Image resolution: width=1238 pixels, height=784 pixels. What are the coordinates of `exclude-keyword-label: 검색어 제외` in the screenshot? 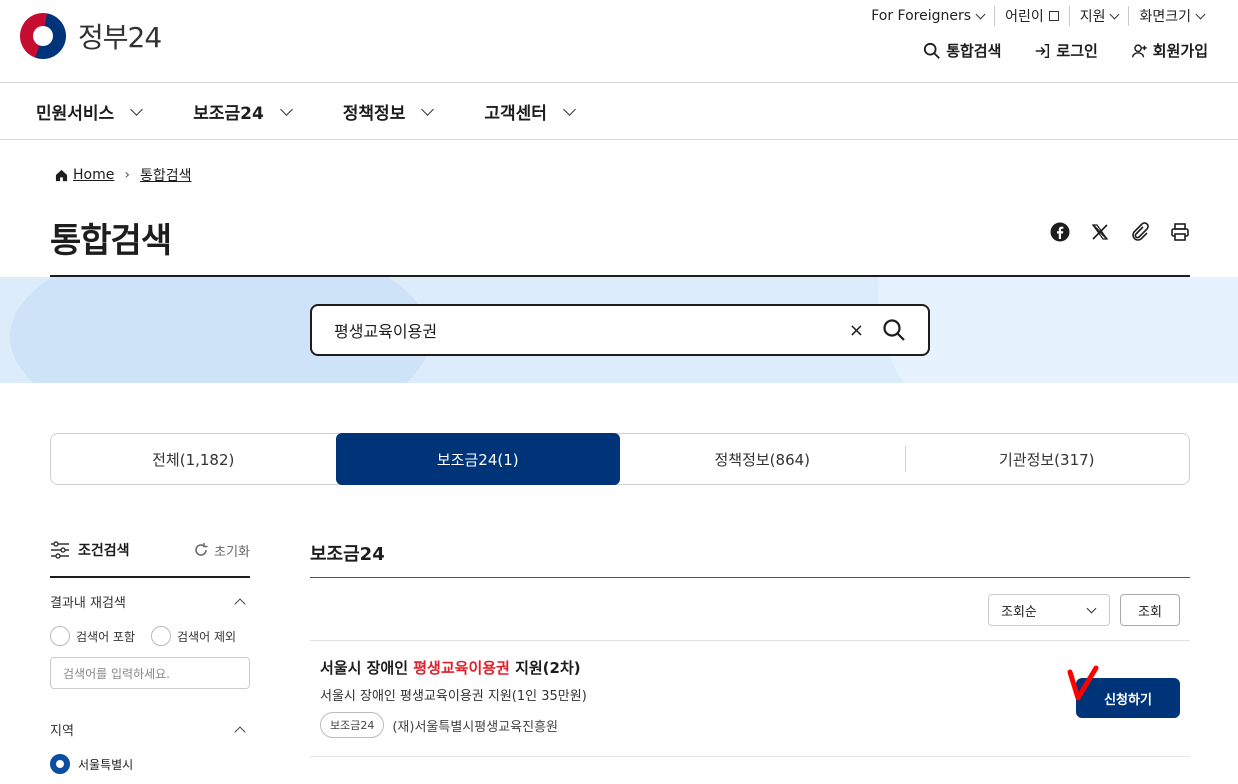 It's located at (207, 636).